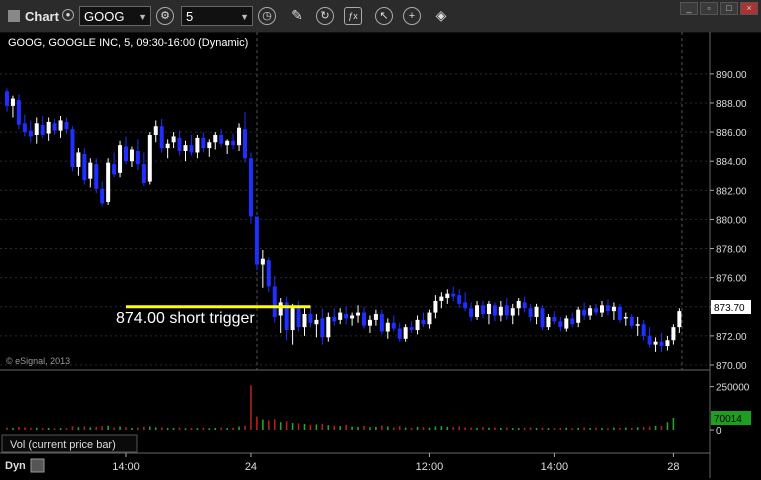  I want to click on maximize-button: □, so click(729, 8).